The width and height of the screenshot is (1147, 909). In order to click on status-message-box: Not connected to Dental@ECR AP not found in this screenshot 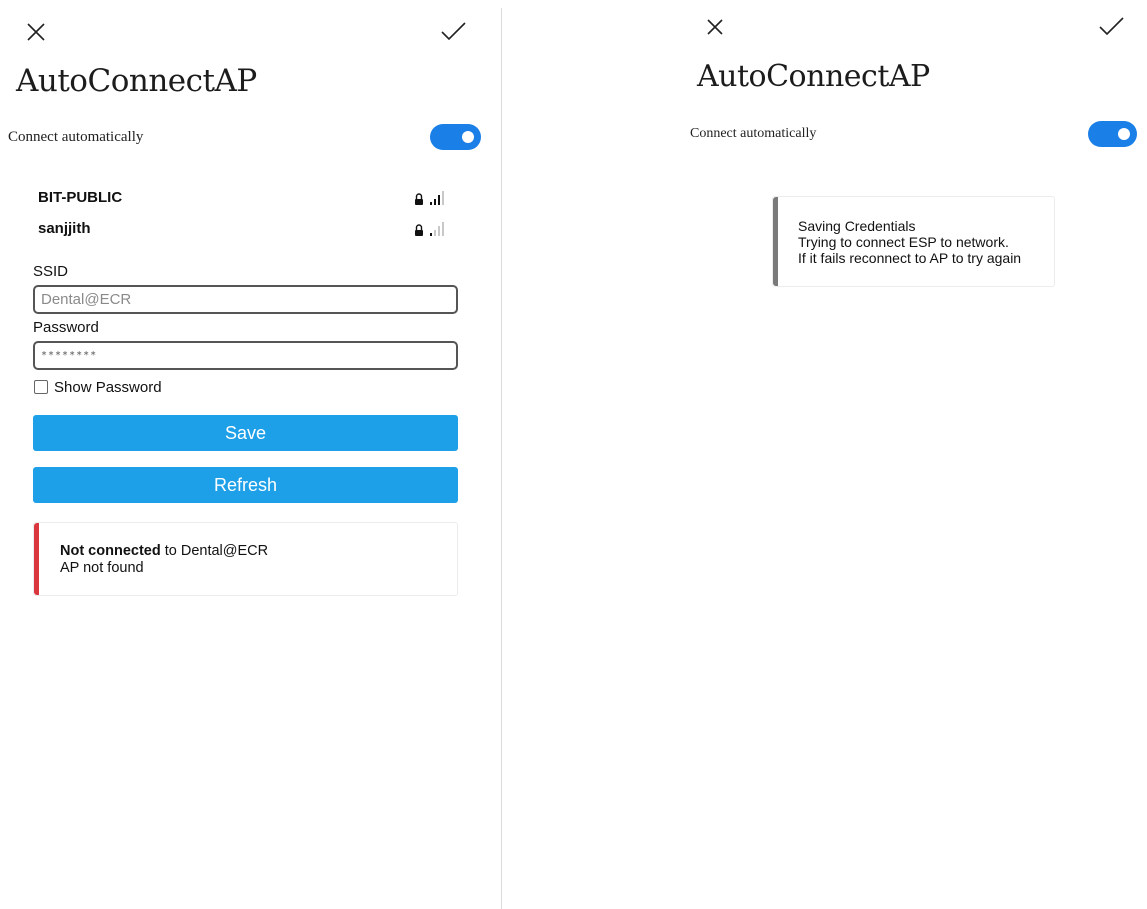, I will do `click(245, 559)`.